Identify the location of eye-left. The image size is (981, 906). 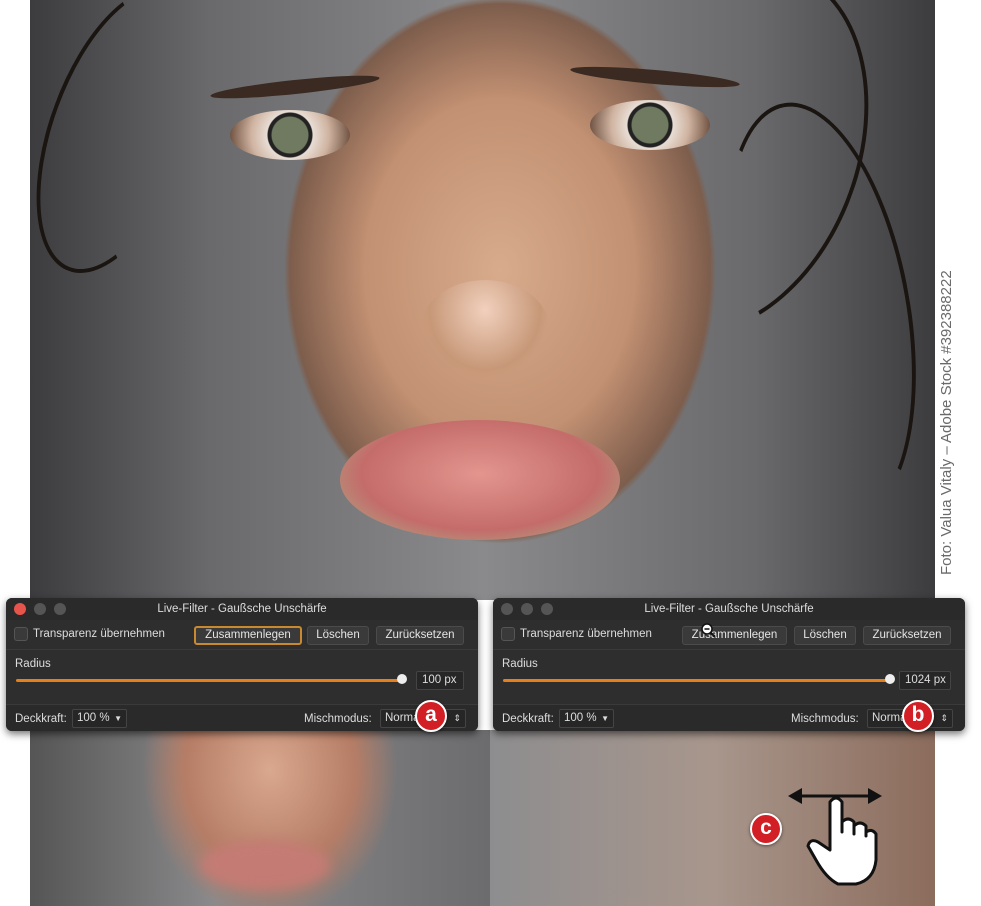
(290, 135).